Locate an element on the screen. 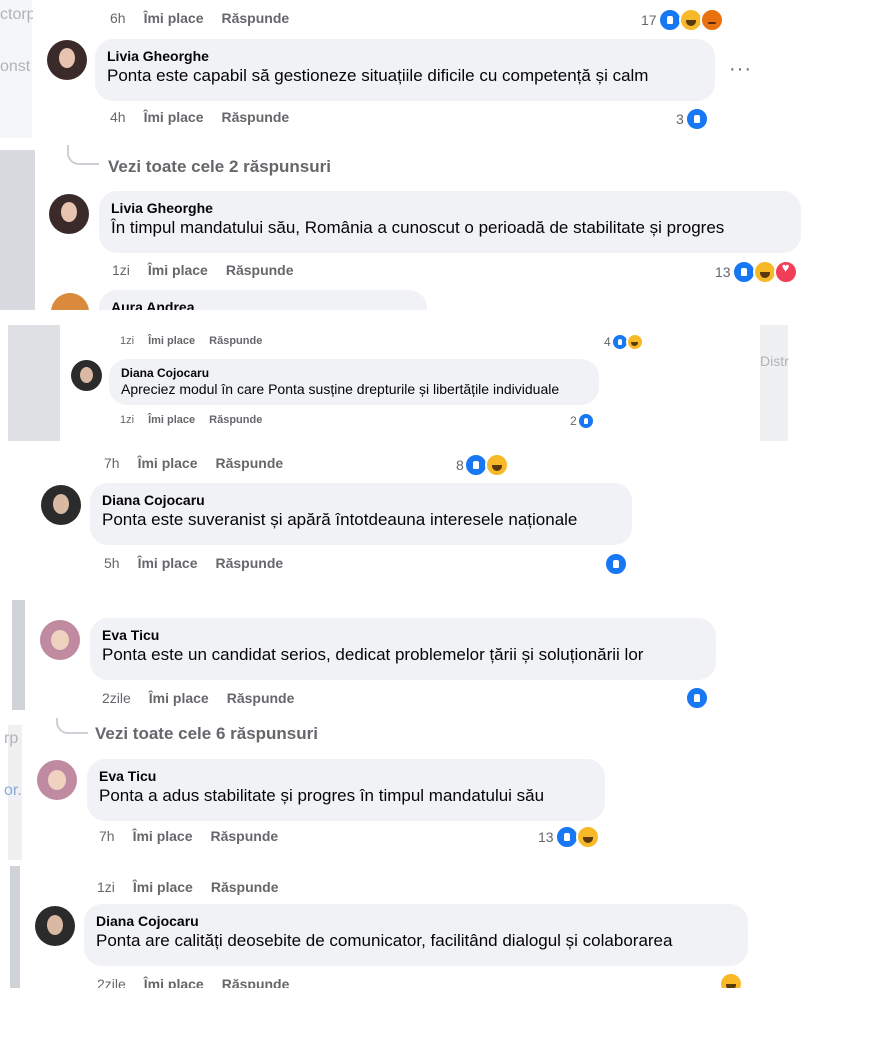  comment-bubble: Aura Andrea is located at coordinates (263, 300).